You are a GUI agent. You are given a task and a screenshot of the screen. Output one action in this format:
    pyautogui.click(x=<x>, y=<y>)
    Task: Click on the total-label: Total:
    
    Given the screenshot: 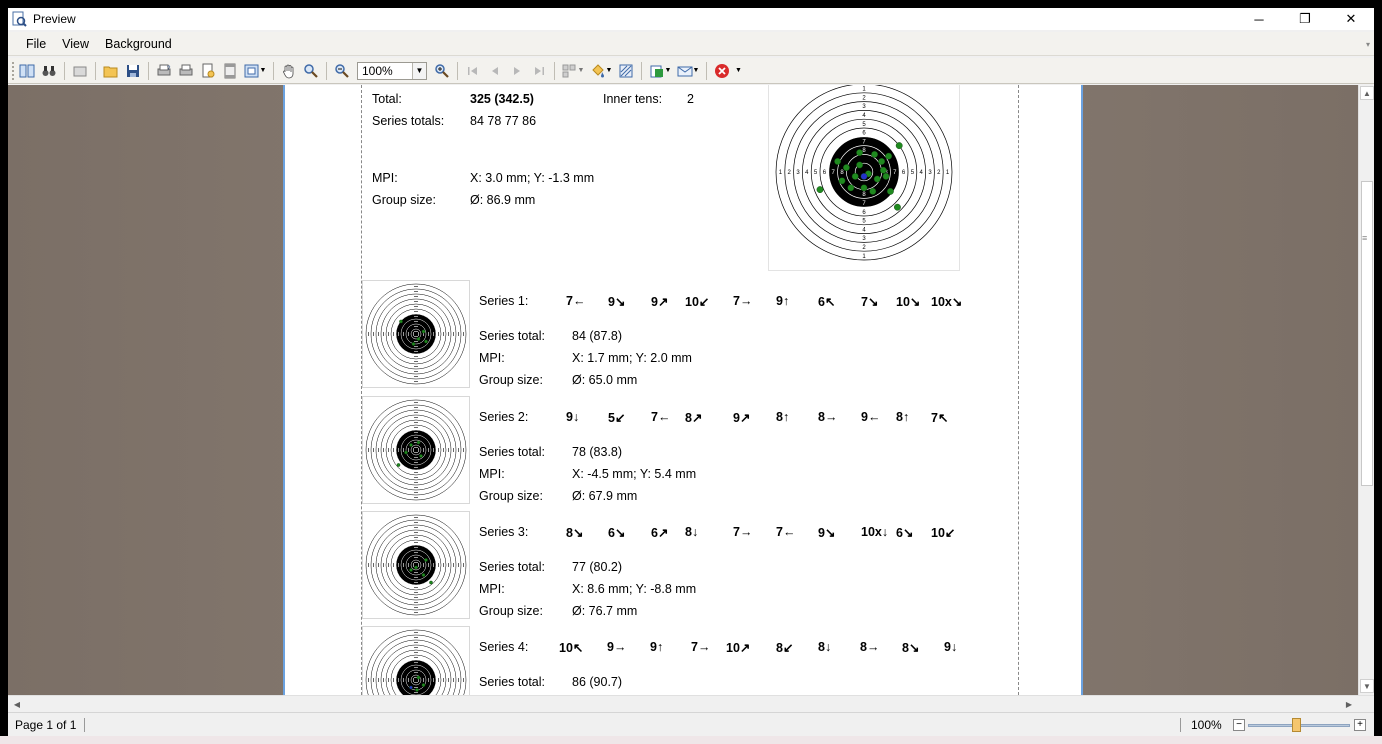 What is the action you would take?
    pyautogui.click(x=387, y=99)
    